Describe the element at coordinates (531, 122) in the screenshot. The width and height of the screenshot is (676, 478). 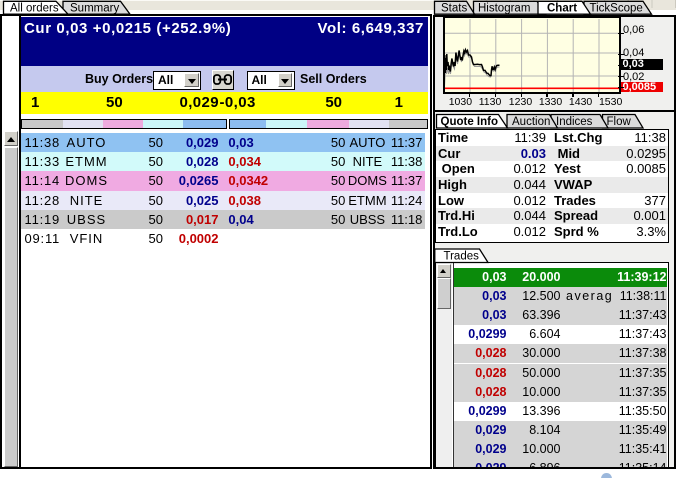
I see `svg-text: Auction` at that location.